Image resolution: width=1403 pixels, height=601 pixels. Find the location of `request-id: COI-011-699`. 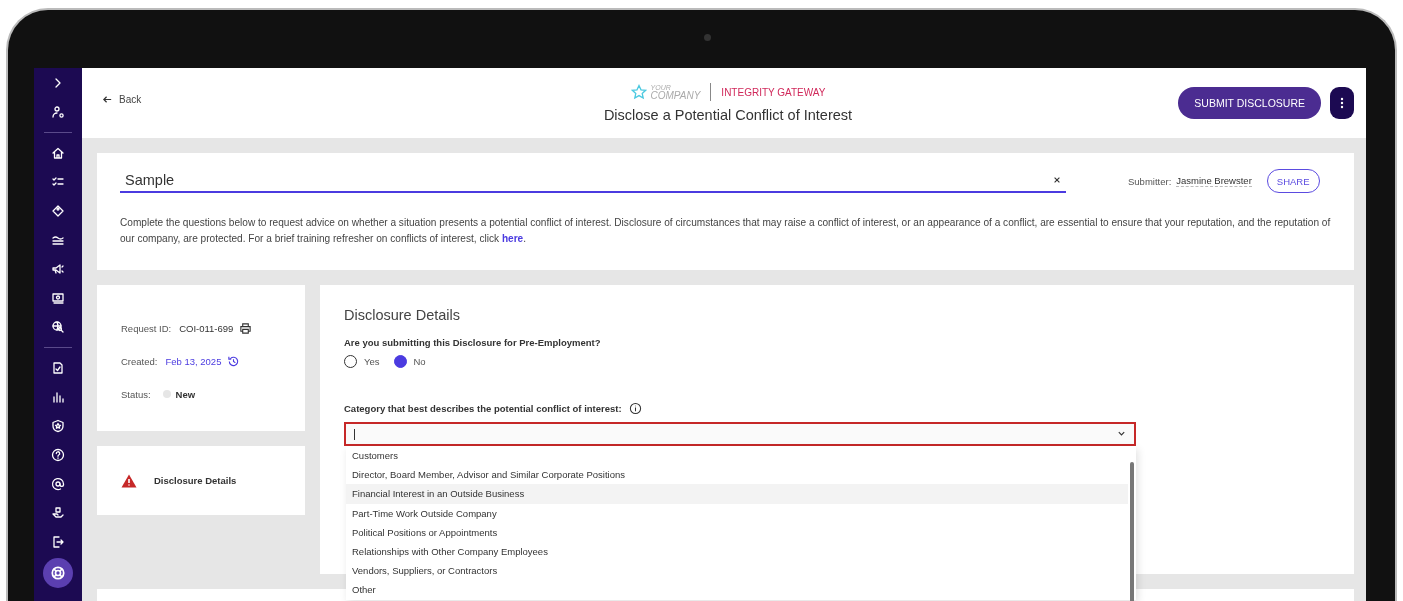

request-id: COI-011-699 is located at coordinates (206, 328).